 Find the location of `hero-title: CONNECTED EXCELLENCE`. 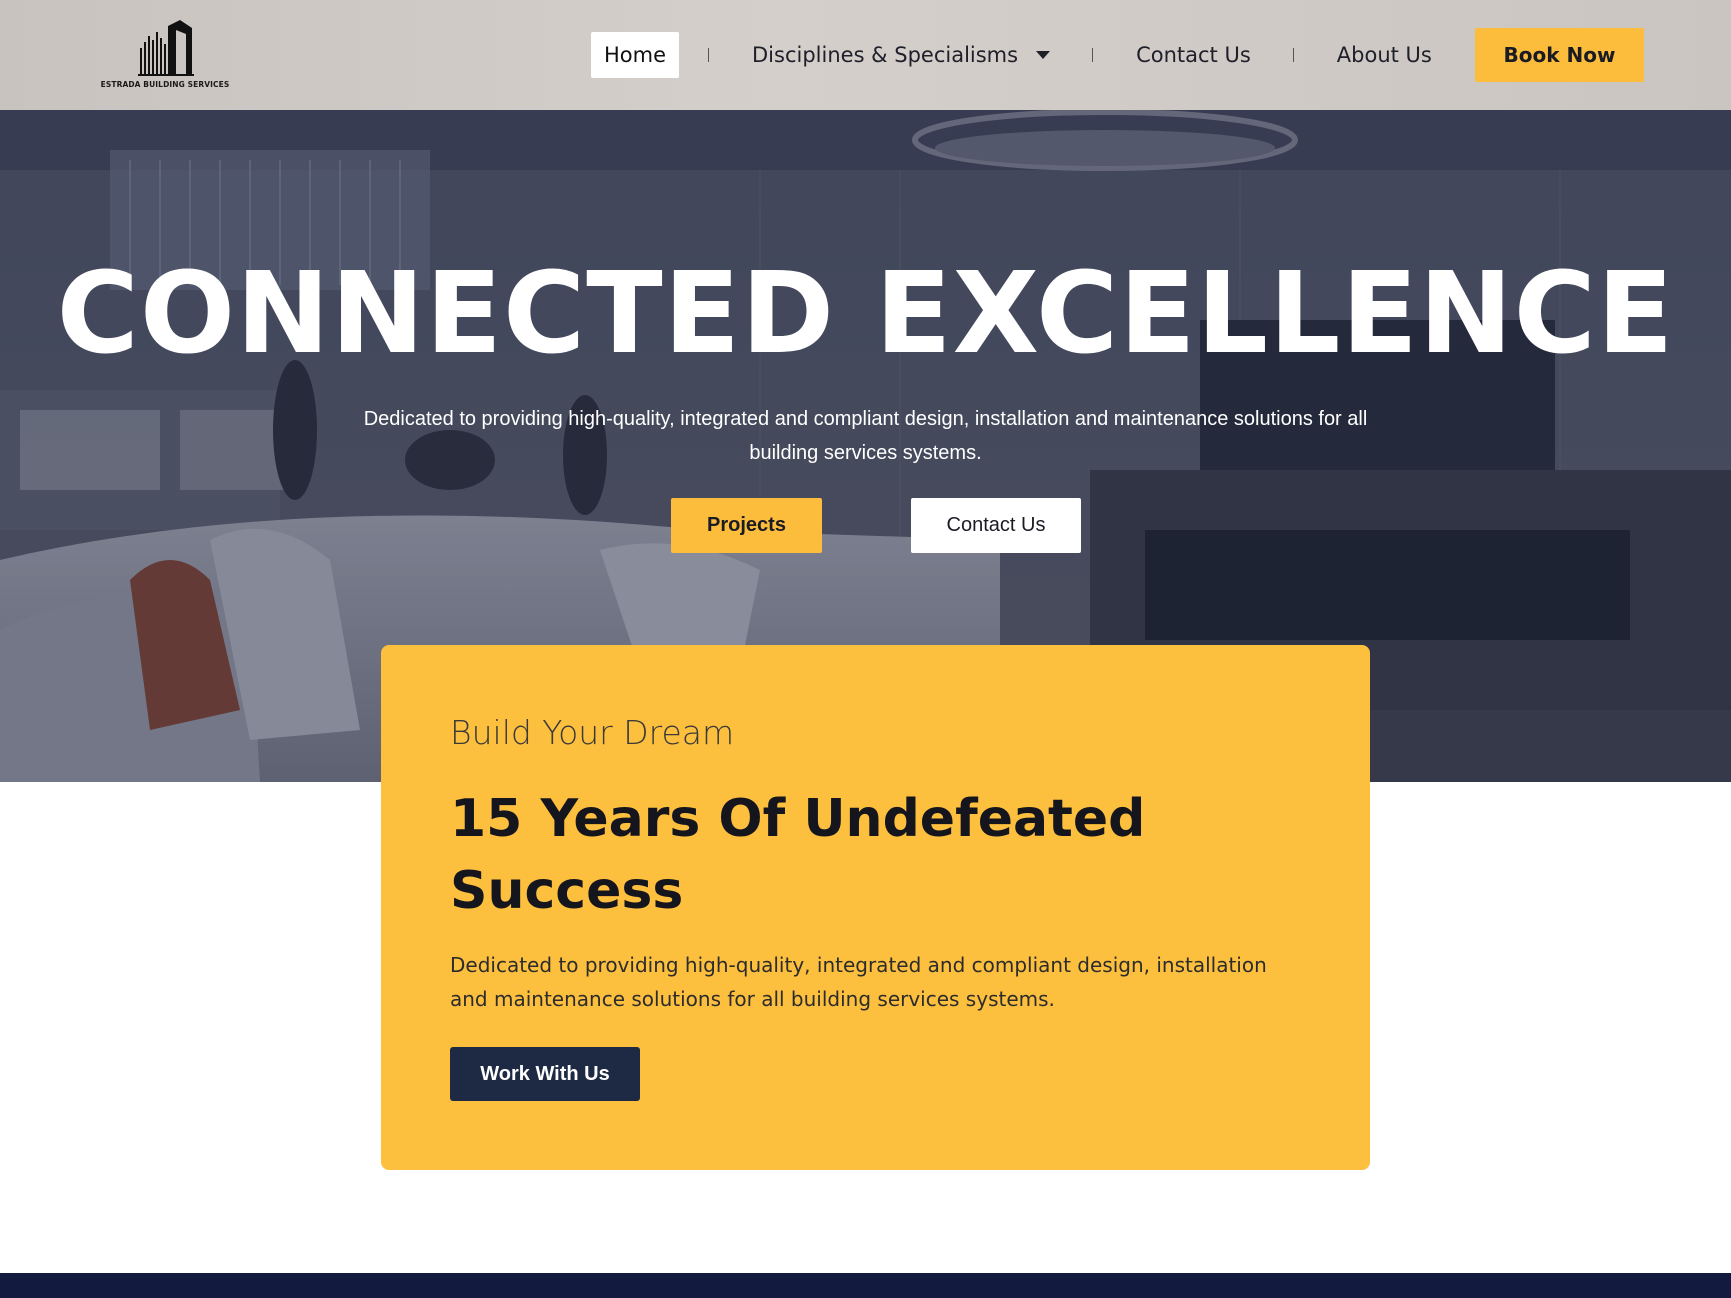

hero-title: CONNECTED EXCELLENCE is located at coordinates (865, 314).